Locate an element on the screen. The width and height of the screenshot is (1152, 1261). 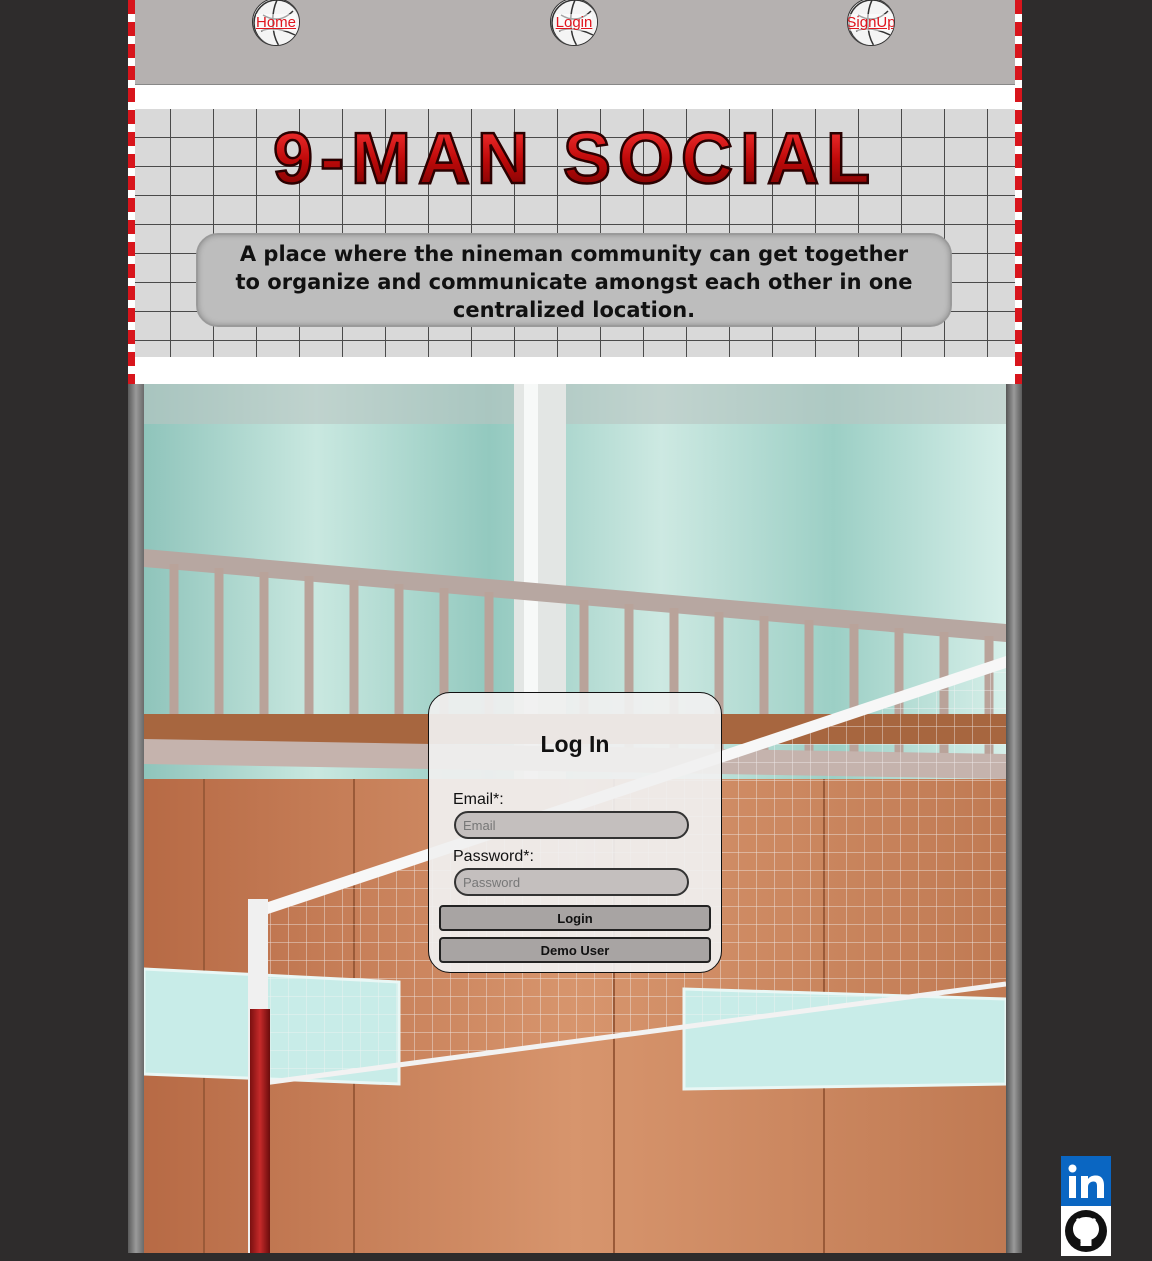
email-field is located at coordinates (571, 825).